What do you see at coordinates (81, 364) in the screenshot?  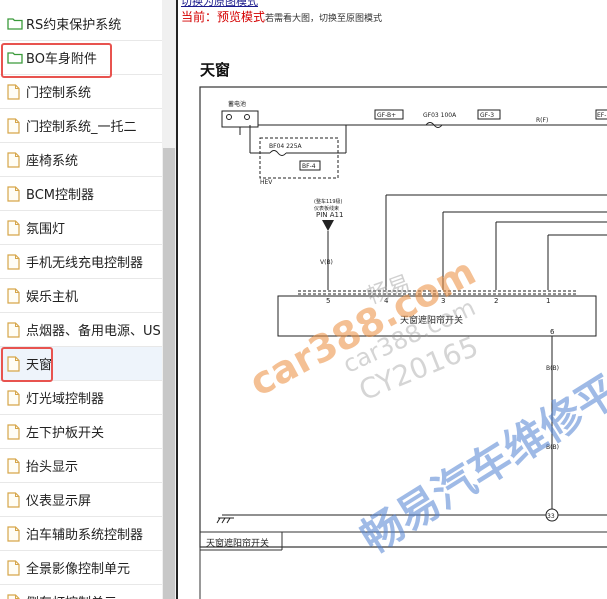 I see `sidebar-item: 天窗` at bounding box center [81, 364].